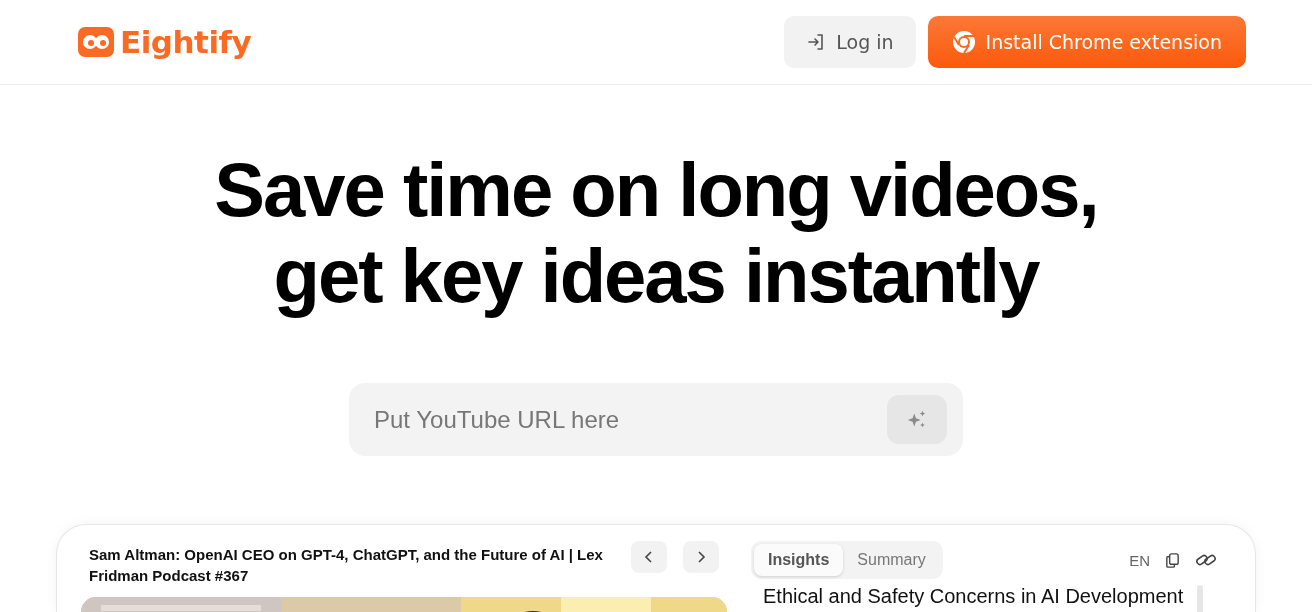 The width and height of the screenshot is (1312, 612). What do you see at coordinates (346, 565) in the screenshot?
I see `video-title: Sam Altman: OpenAI CEO on GPT-4, ChatGPT, and the Future of AI | Lex Fridman Podcast #367` at bounding box center [346, 565].